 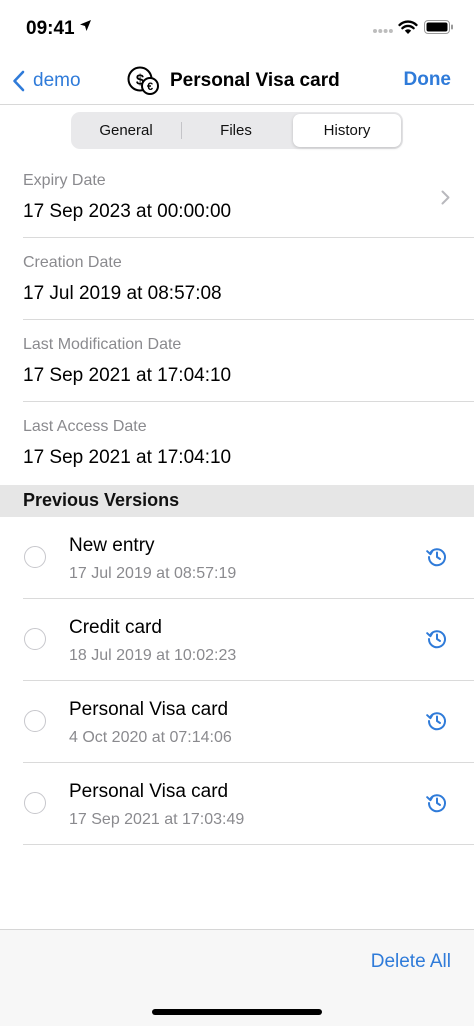 What do you see at coordinates (237, 558) in the screenshot?
I see `version-row: New entry 17 Jul 2019 at 08:57:19` at bounding box center [237, 558].